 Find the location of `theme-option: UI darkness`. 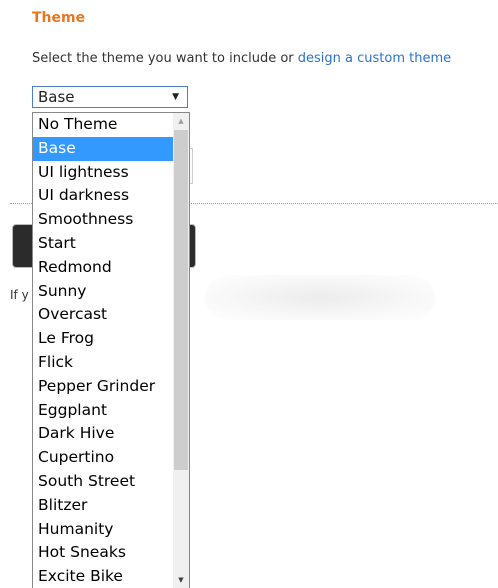

theme-option: UI darkness is located at coordinates (103, 196).